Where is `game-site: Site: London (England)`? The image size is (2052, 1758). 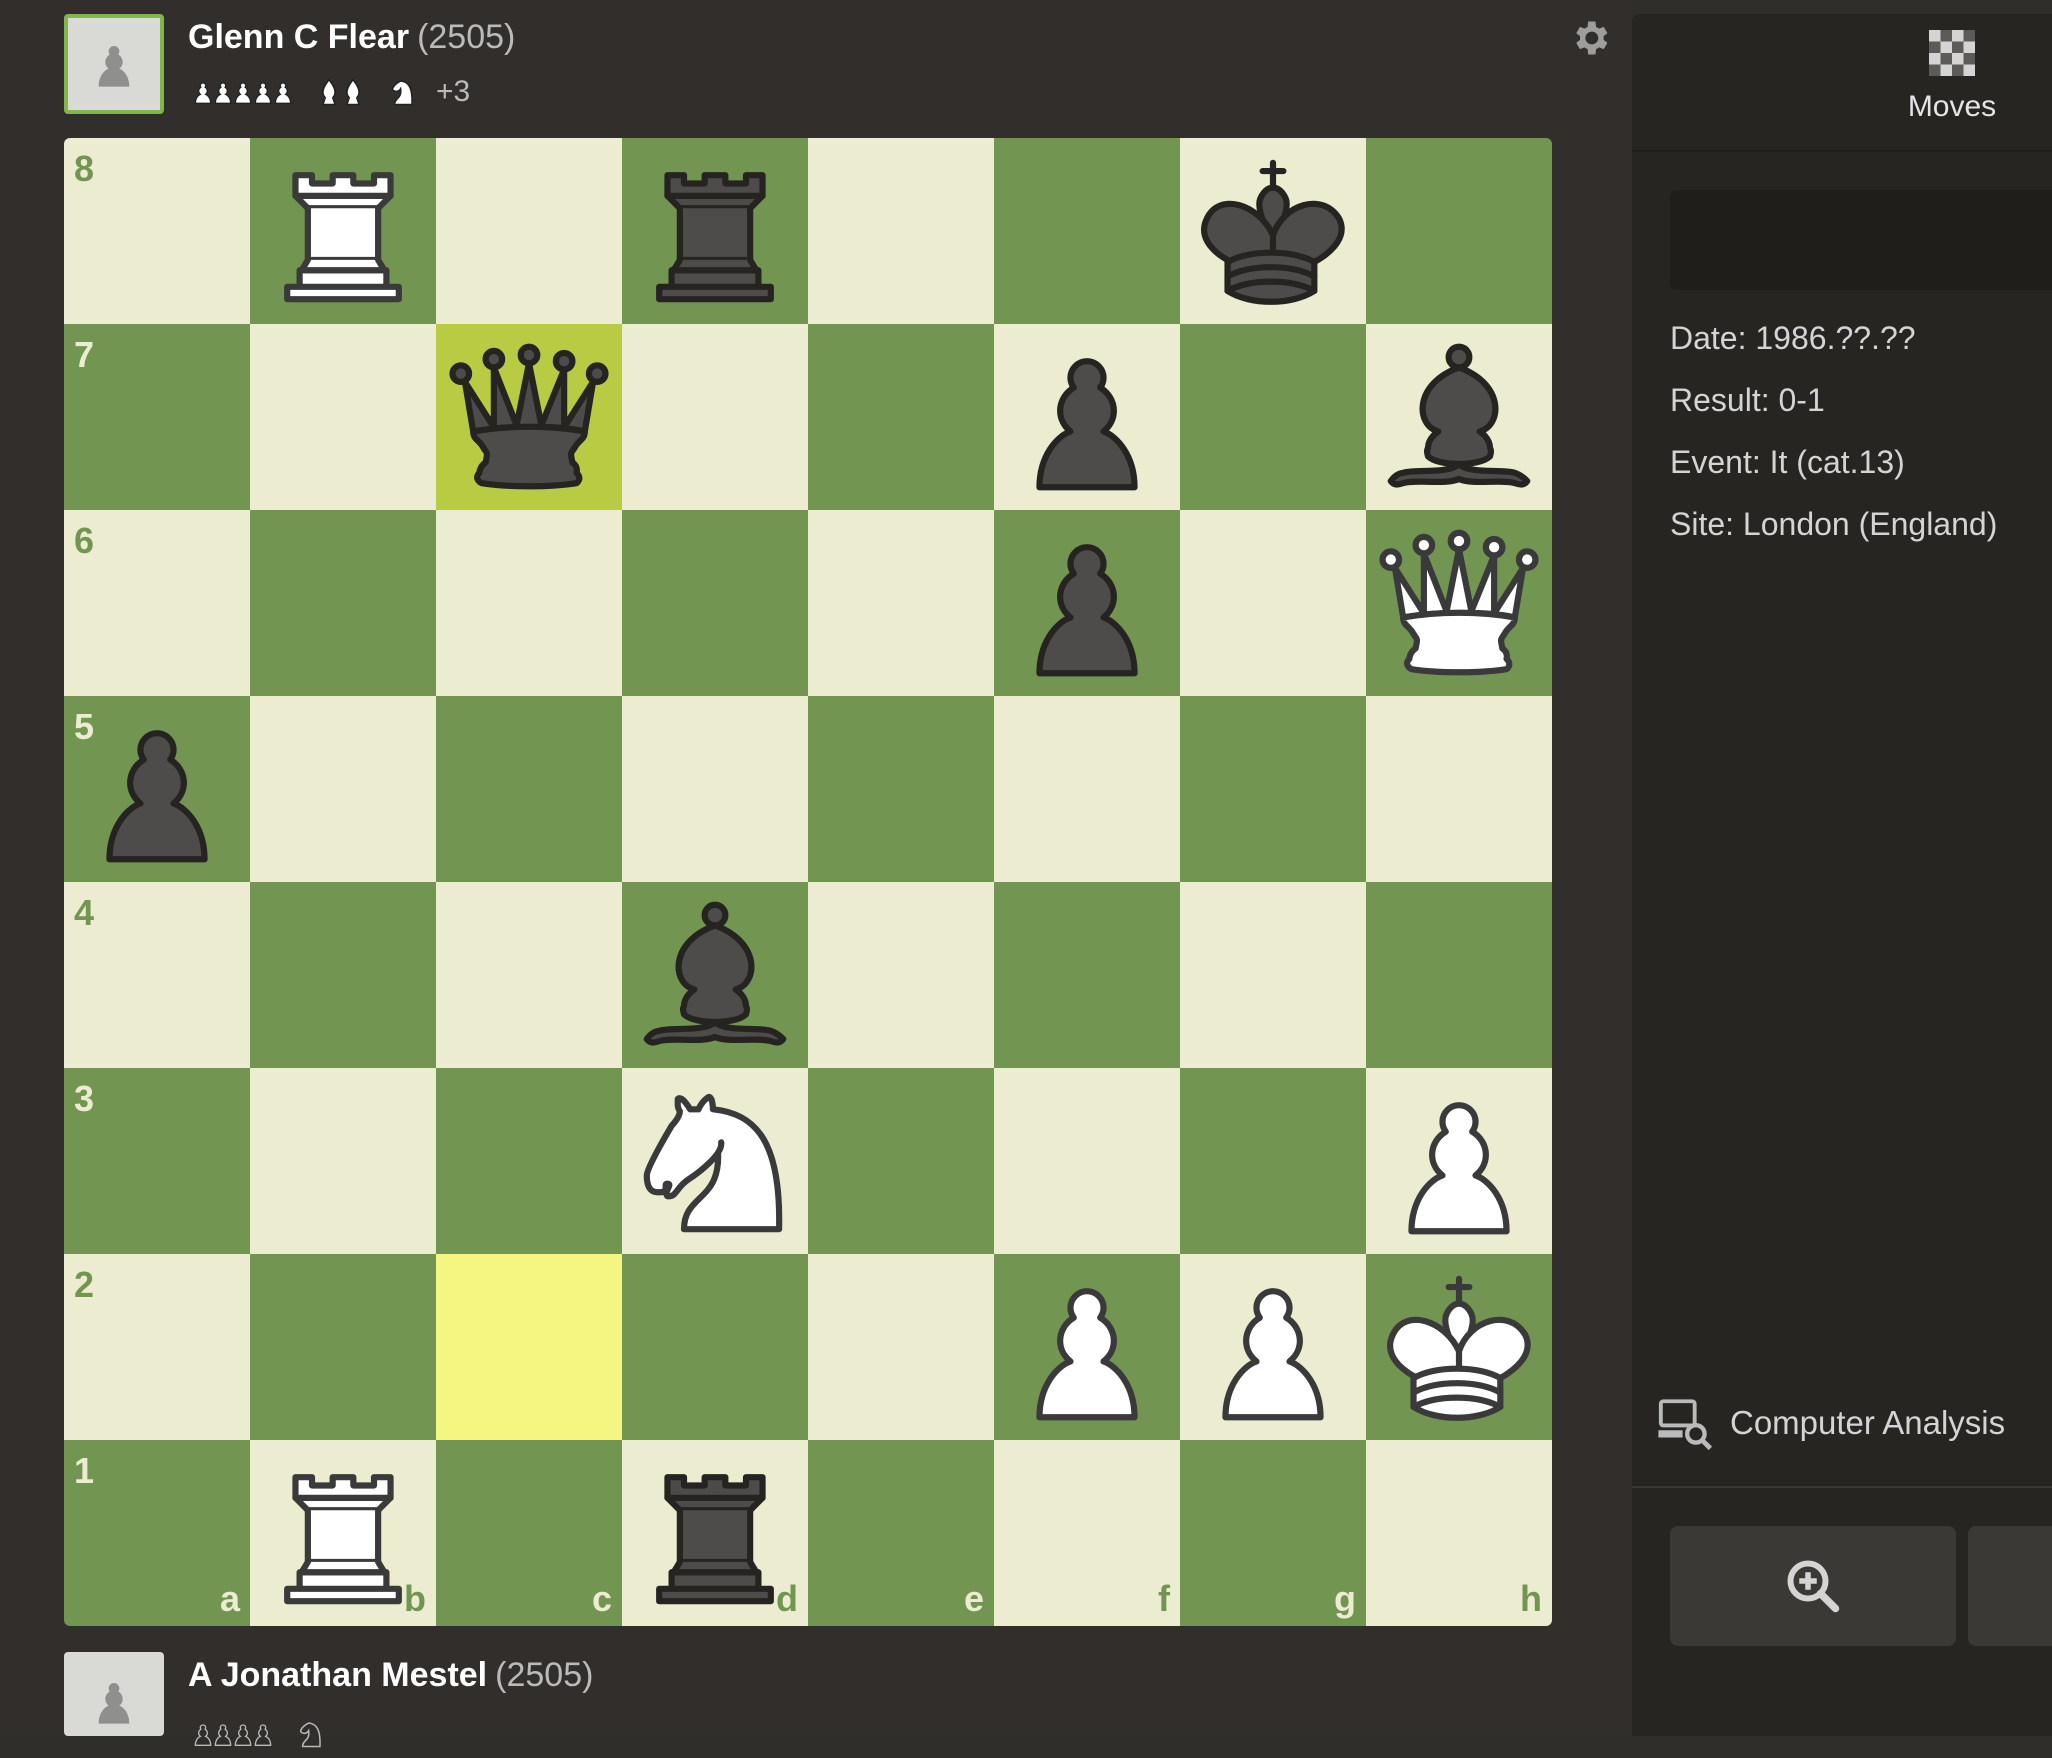 game-site: Site: London (England) is located at coordinates (1834, 524).